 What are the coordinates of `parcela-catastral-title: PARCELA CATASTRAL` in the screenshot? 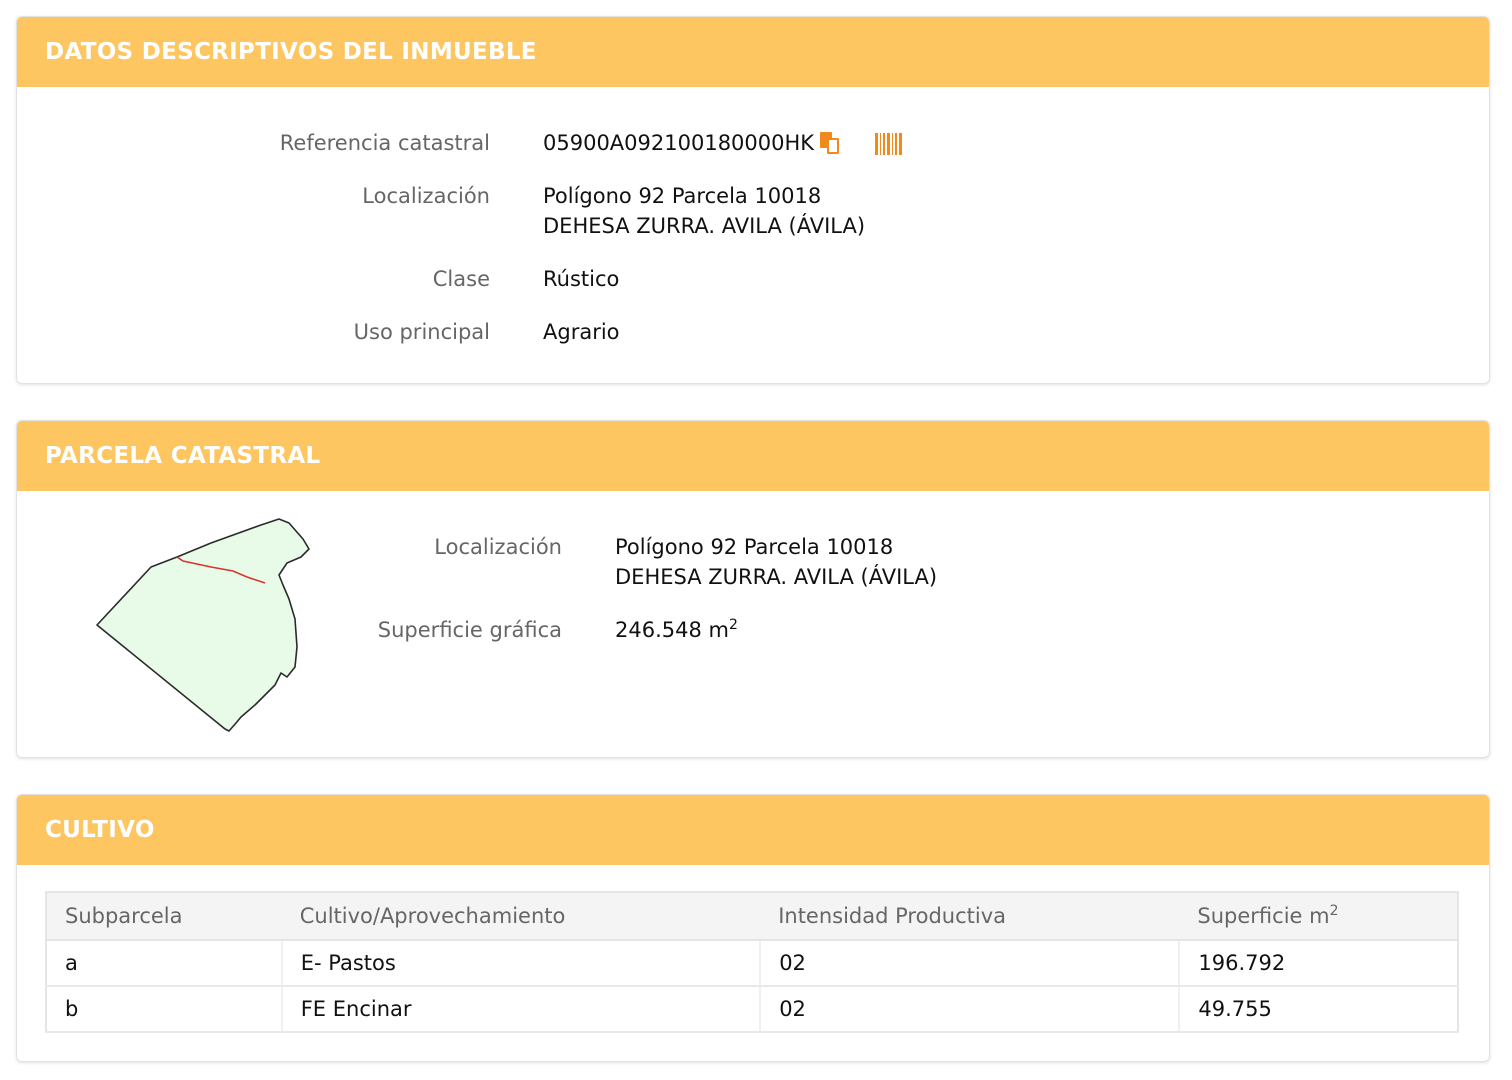 It's located at (183, 456).